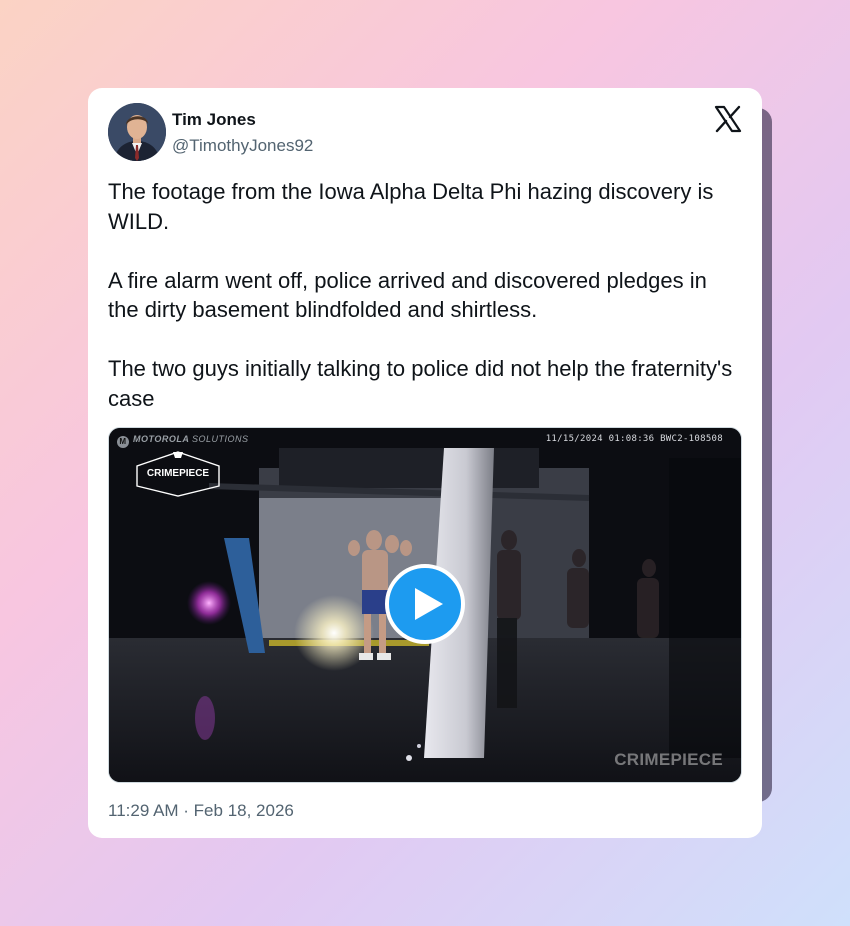  What do you see at coordinates (214, 120) in the screenshot?
I see `author-name: Tim Jones` at bounding box center [214, 120].